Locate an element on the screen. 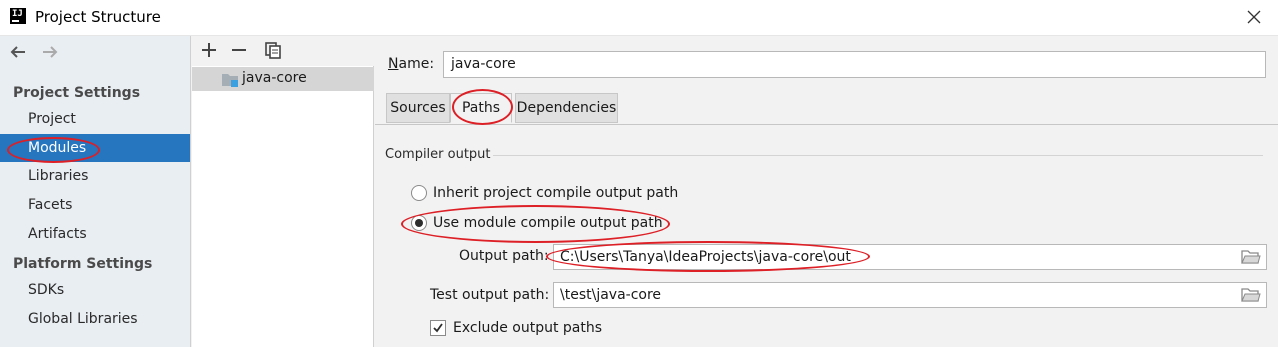  test-output-path-input: \test\java-core is located at coordinates (910, 295).